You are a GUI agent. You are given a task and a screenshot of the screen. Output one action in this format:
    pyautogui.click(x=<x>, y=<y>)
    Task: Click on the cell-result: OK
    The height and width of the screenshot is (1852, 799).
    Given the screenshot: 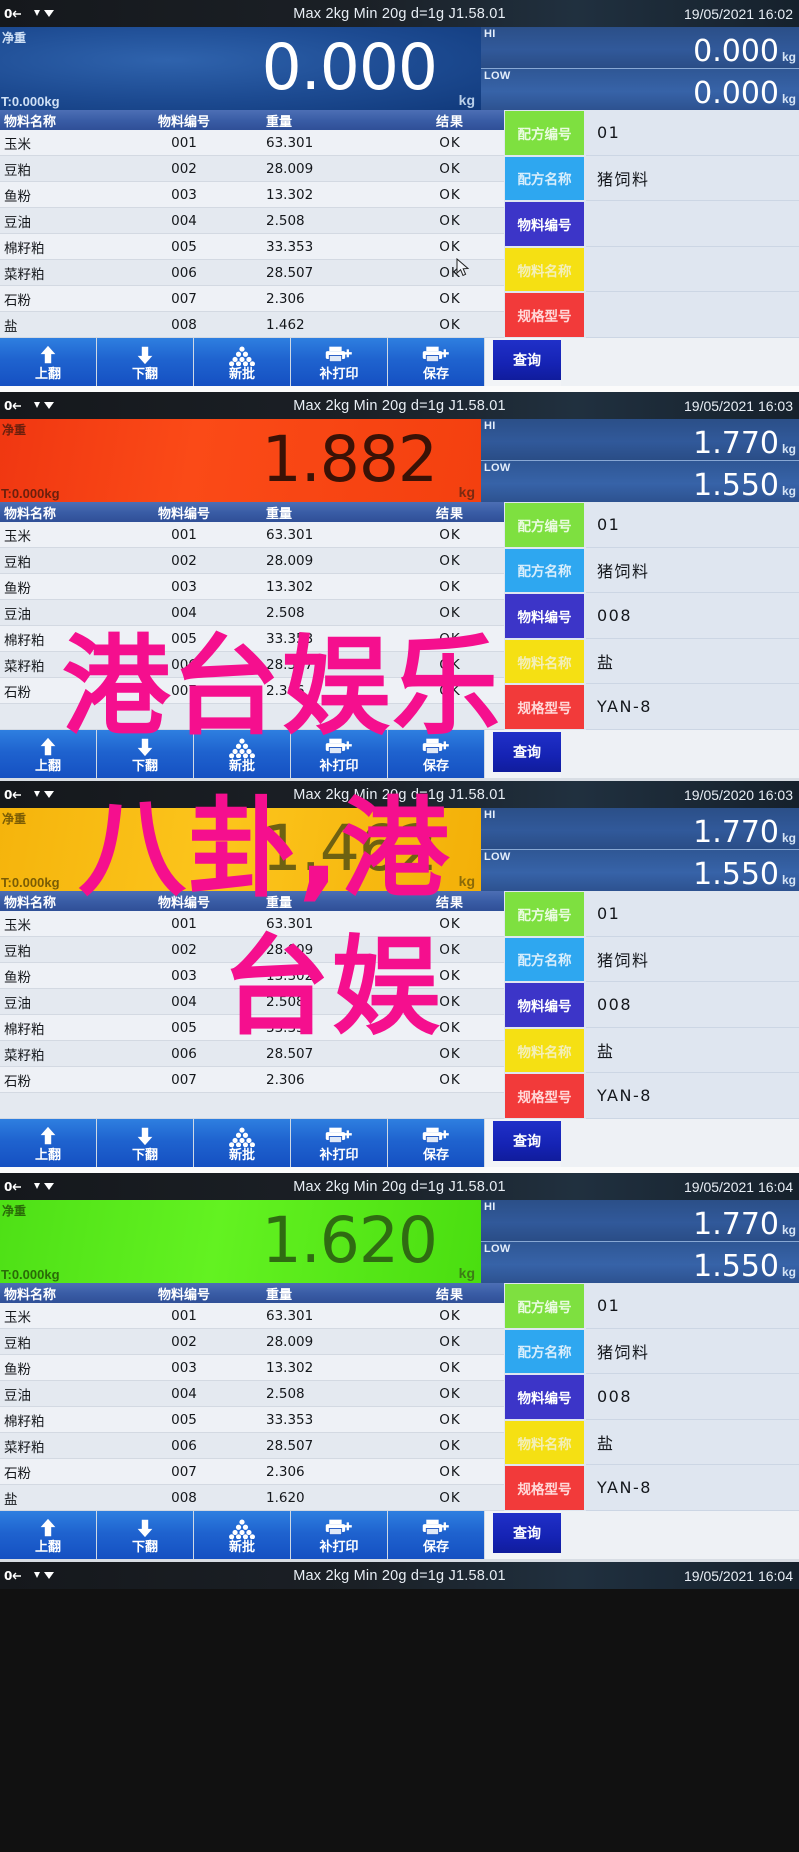 What is the action you would take?
    pyautogui.click(x=450, y=1445)
    